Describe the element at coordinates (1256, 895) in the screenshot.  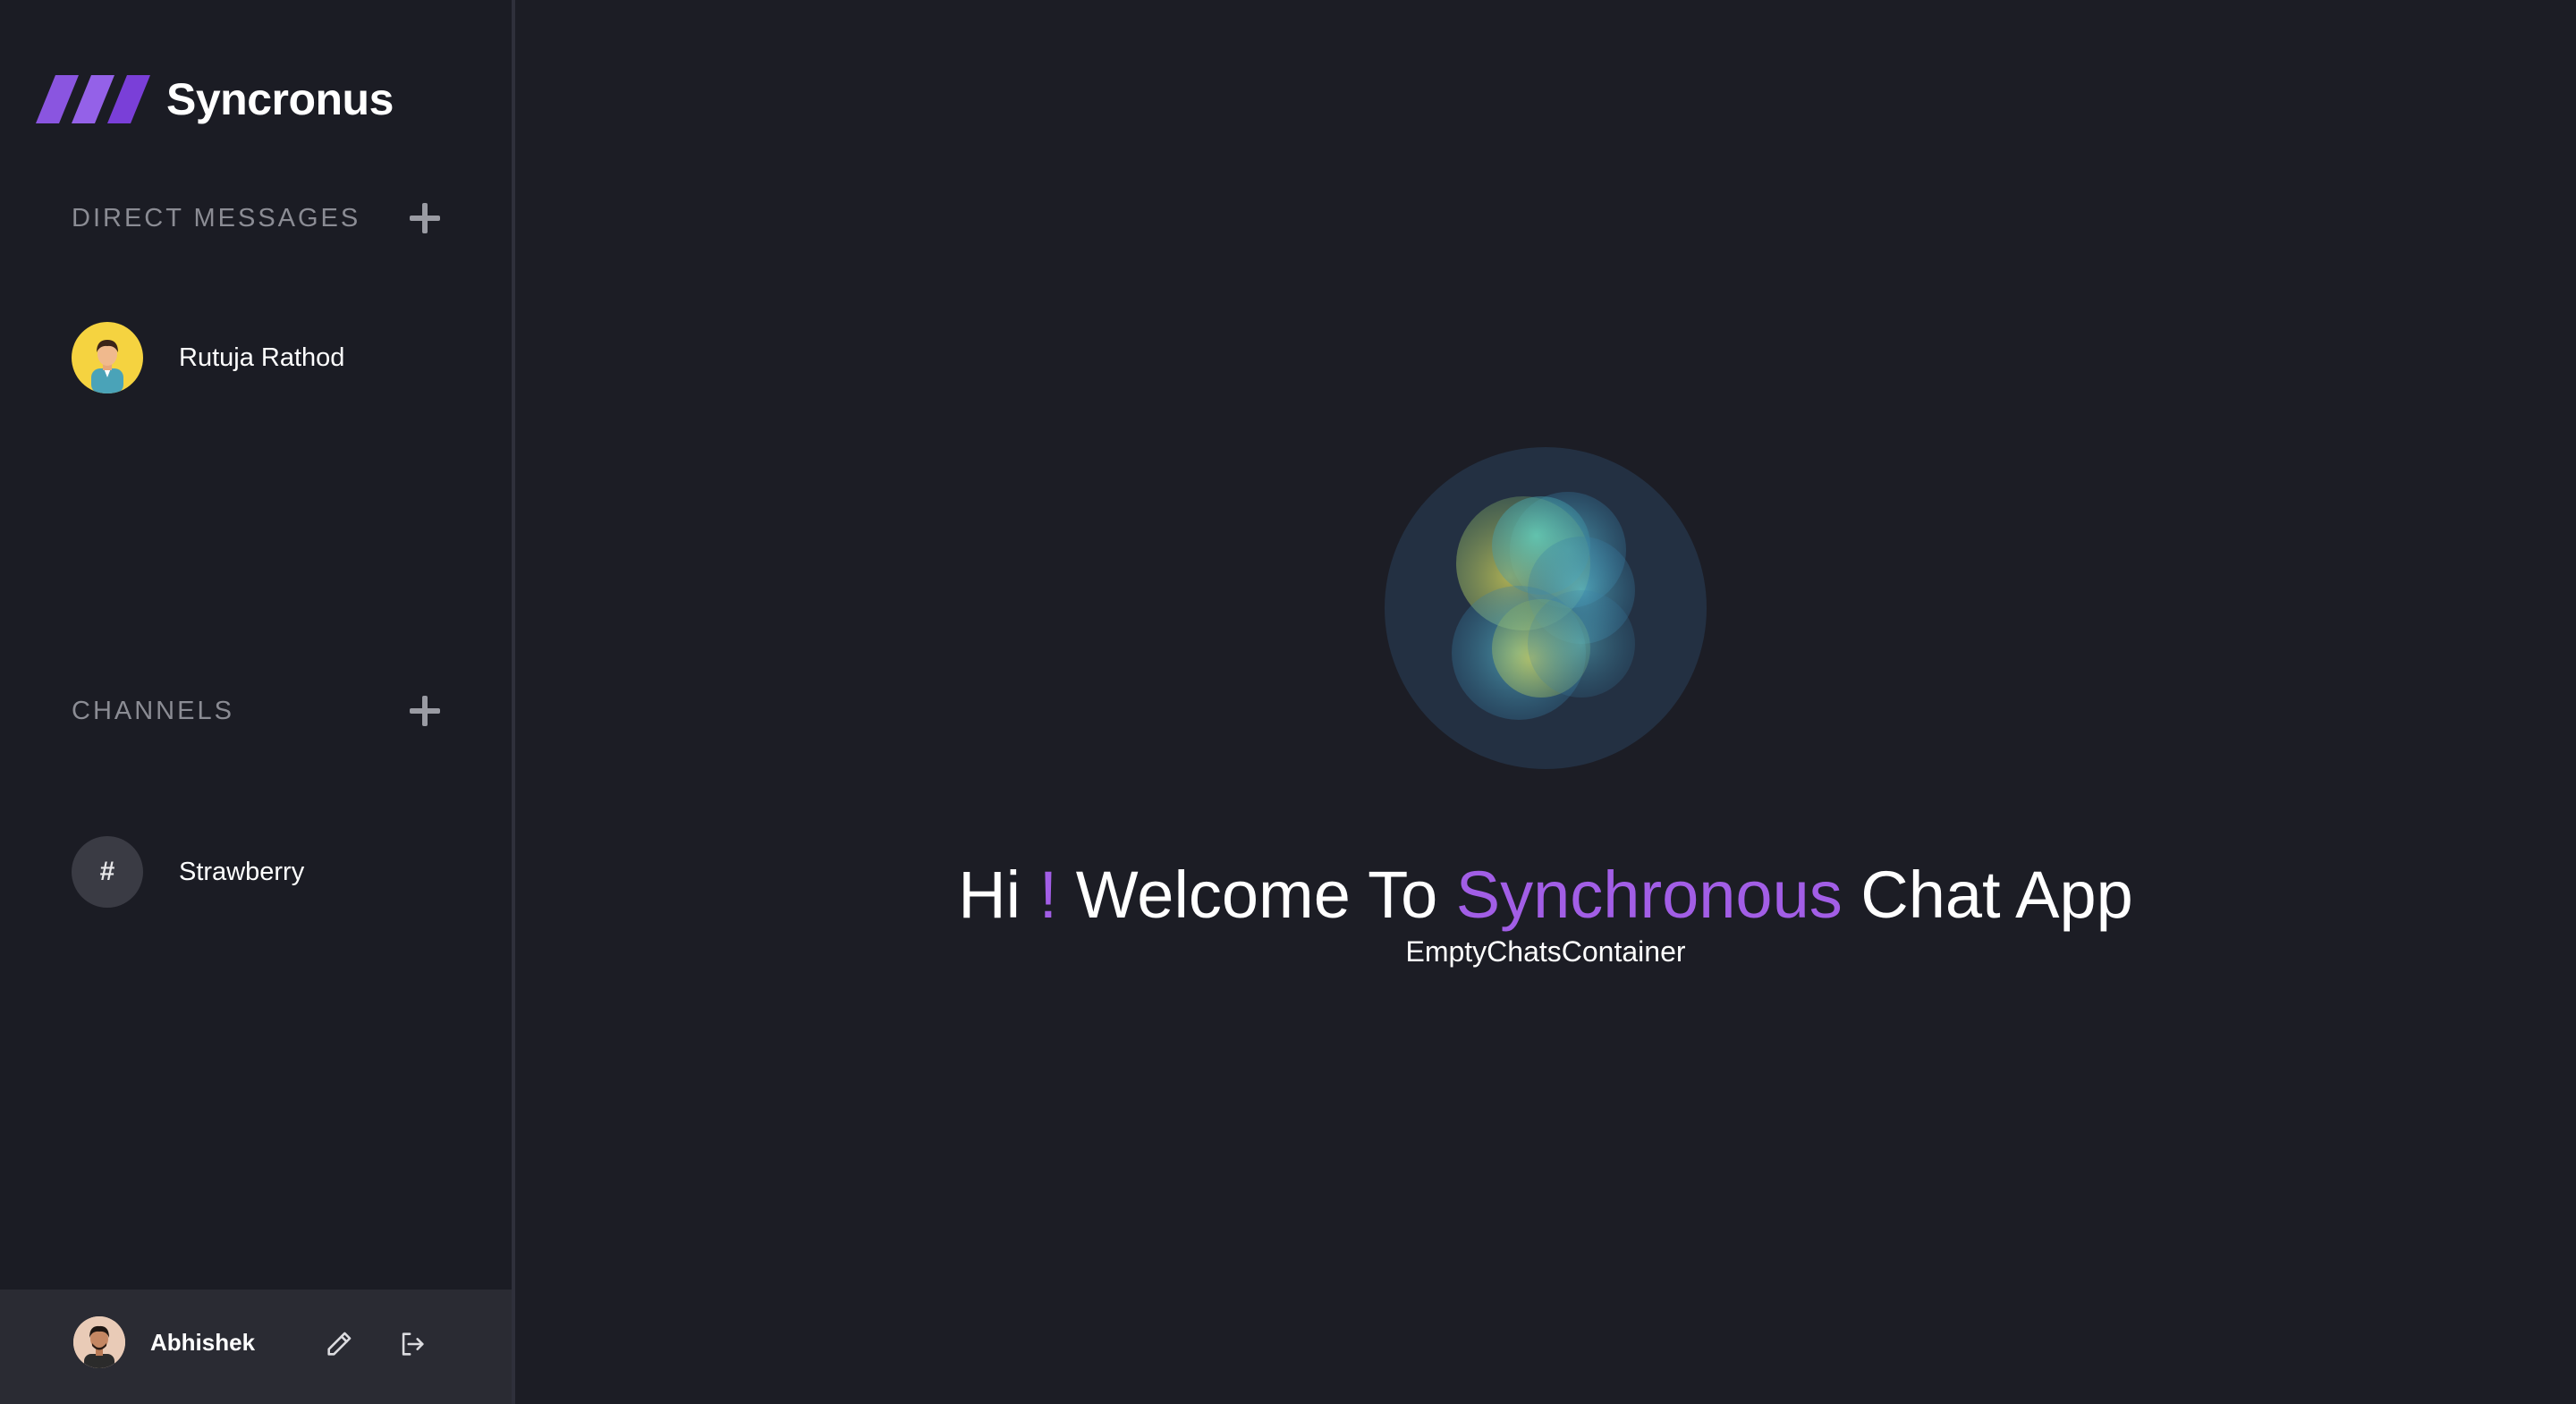
I see `welcome-to: Welcome To` at that location.